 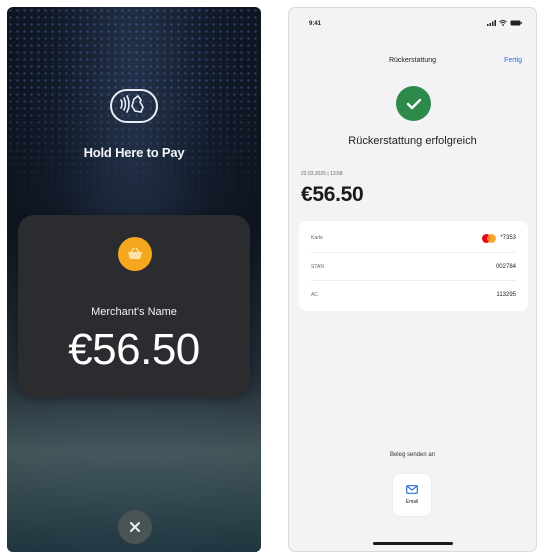 I want to click on merchant-logo, so click(x=135, y=254).